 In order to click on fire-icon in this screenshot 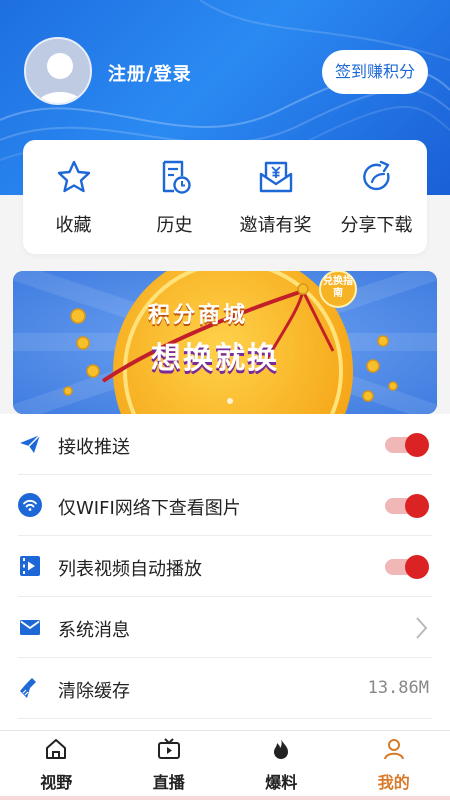, I will do `click(281, 749)`.